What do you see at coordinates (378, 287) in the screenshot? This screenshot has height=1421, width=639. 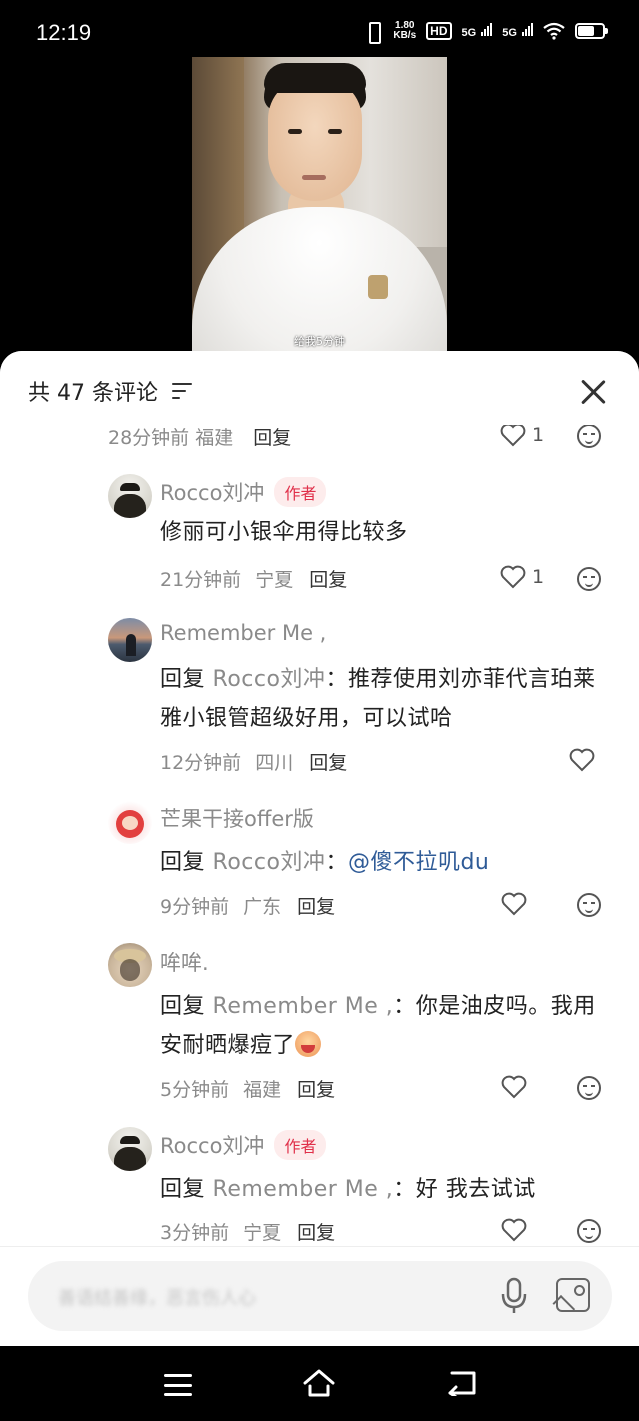 I see `robe-logo` at bounding box center [378, 287].